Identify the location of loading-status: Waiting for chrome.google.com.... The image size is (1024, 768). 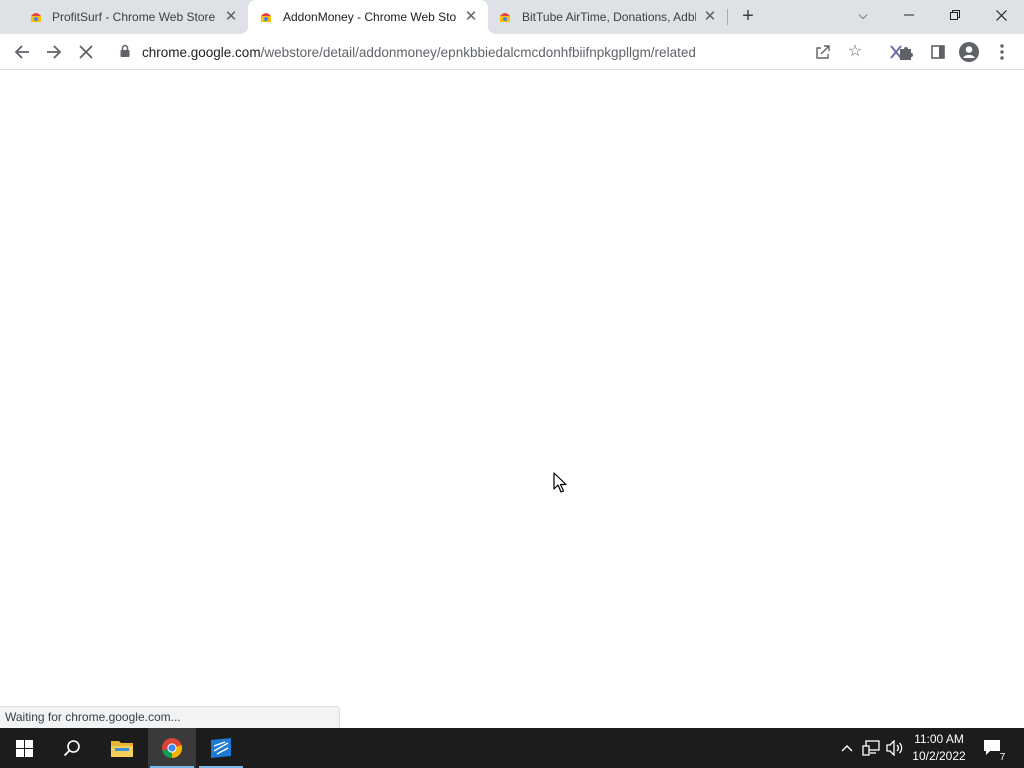
(170, 717).